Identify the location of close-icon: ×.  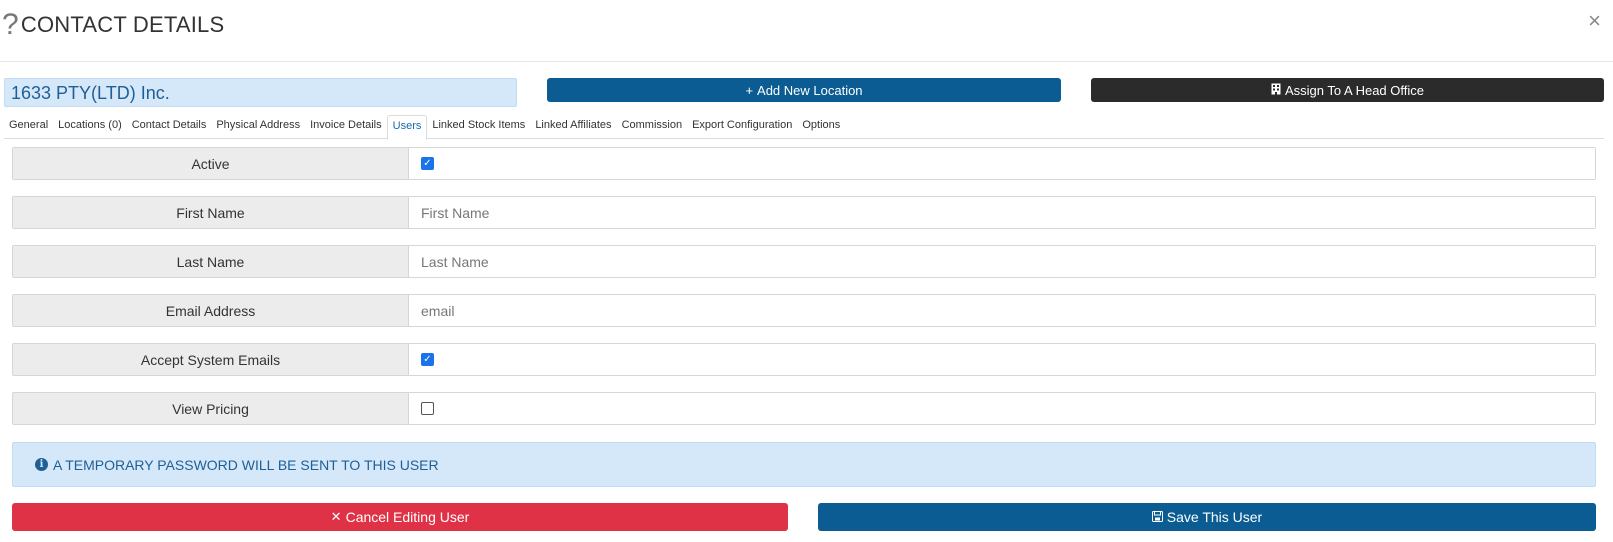
(1594, 21).